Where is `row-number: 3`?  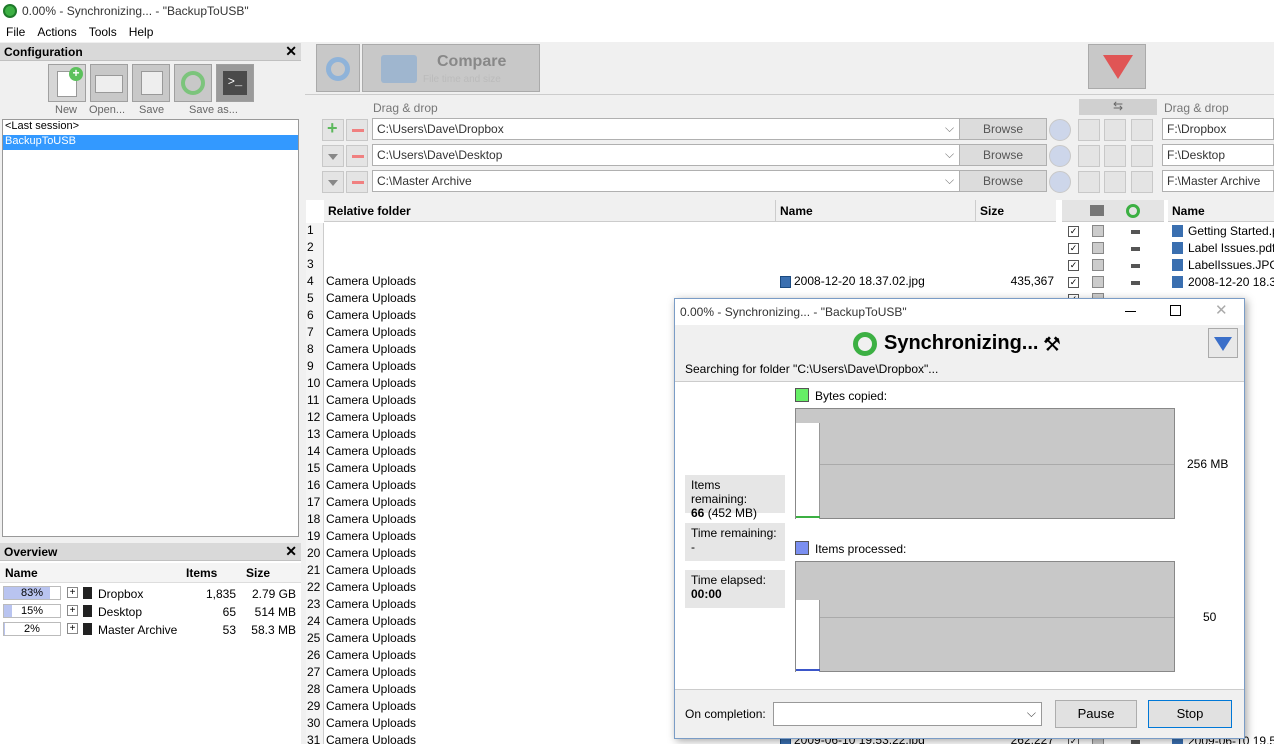 row-number: 3 is located at coordinates (315, 265).